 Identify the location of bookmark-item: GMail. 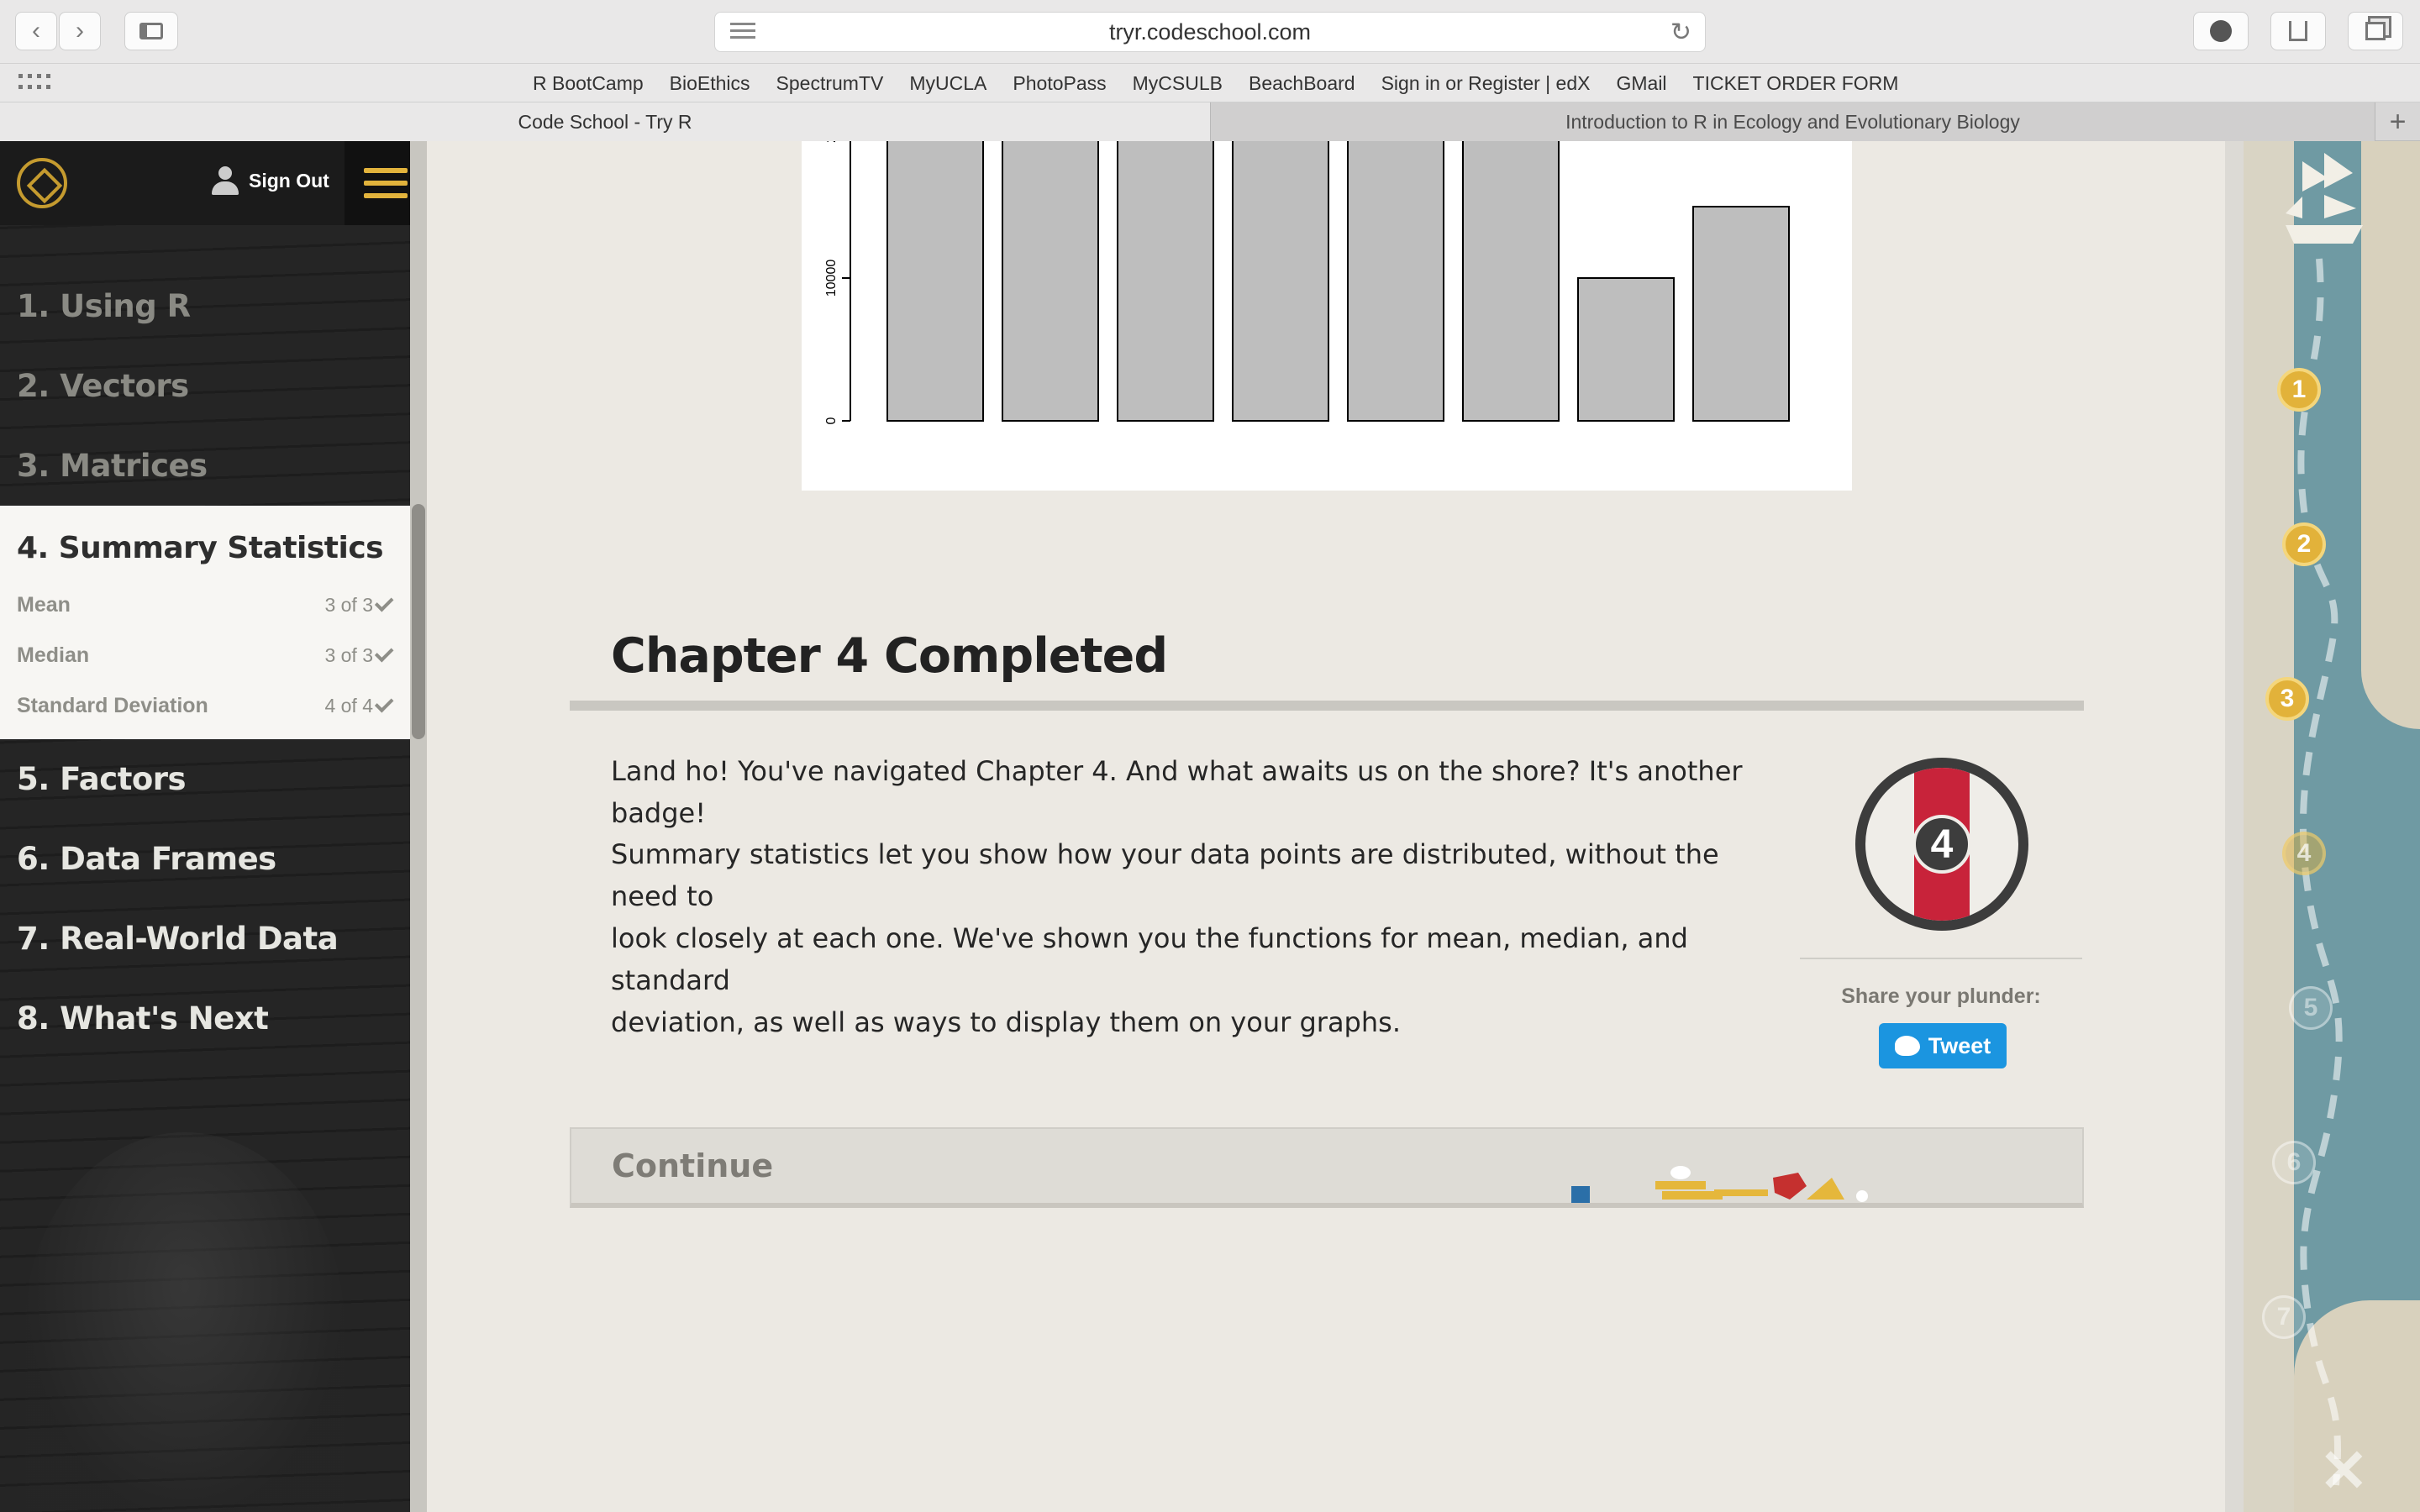
(1641, 83).